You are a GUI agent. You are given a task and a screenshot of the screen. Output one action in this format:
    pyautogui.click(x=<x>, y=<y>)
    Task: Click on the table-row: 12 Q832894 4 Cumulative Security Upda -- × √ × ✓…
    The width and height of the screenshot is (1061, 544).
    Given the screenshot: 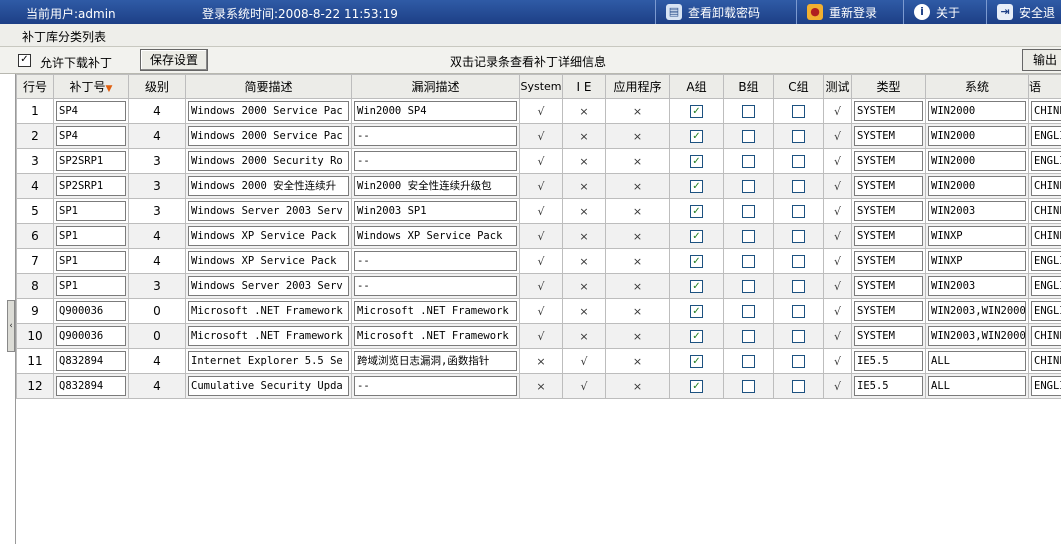 What is the action you would take?
    pyautogui.click(x=538, y=386)
    